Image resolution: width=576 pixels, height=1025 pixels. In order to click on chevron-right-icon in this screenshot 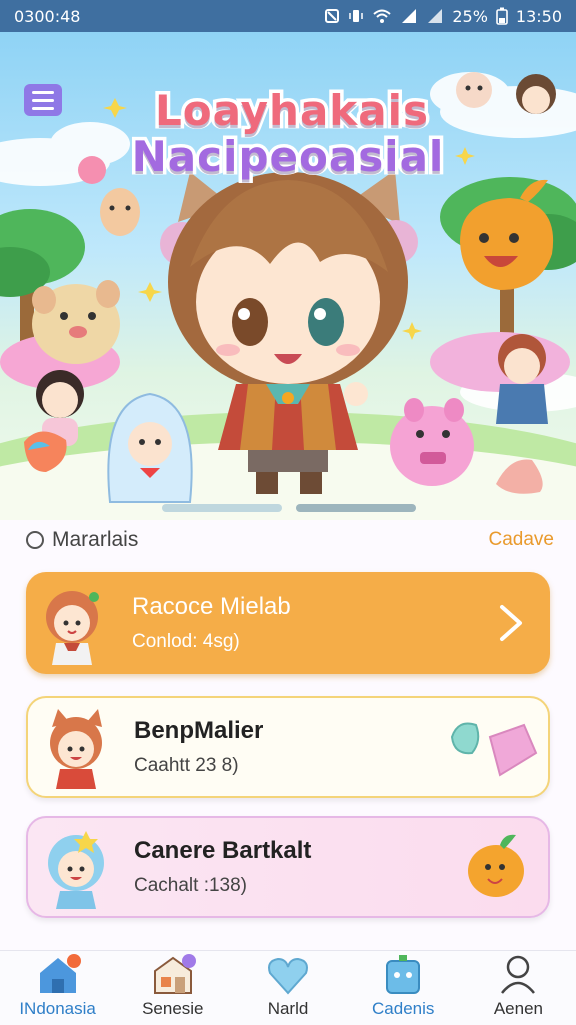, I will do `click(510, 623)`.